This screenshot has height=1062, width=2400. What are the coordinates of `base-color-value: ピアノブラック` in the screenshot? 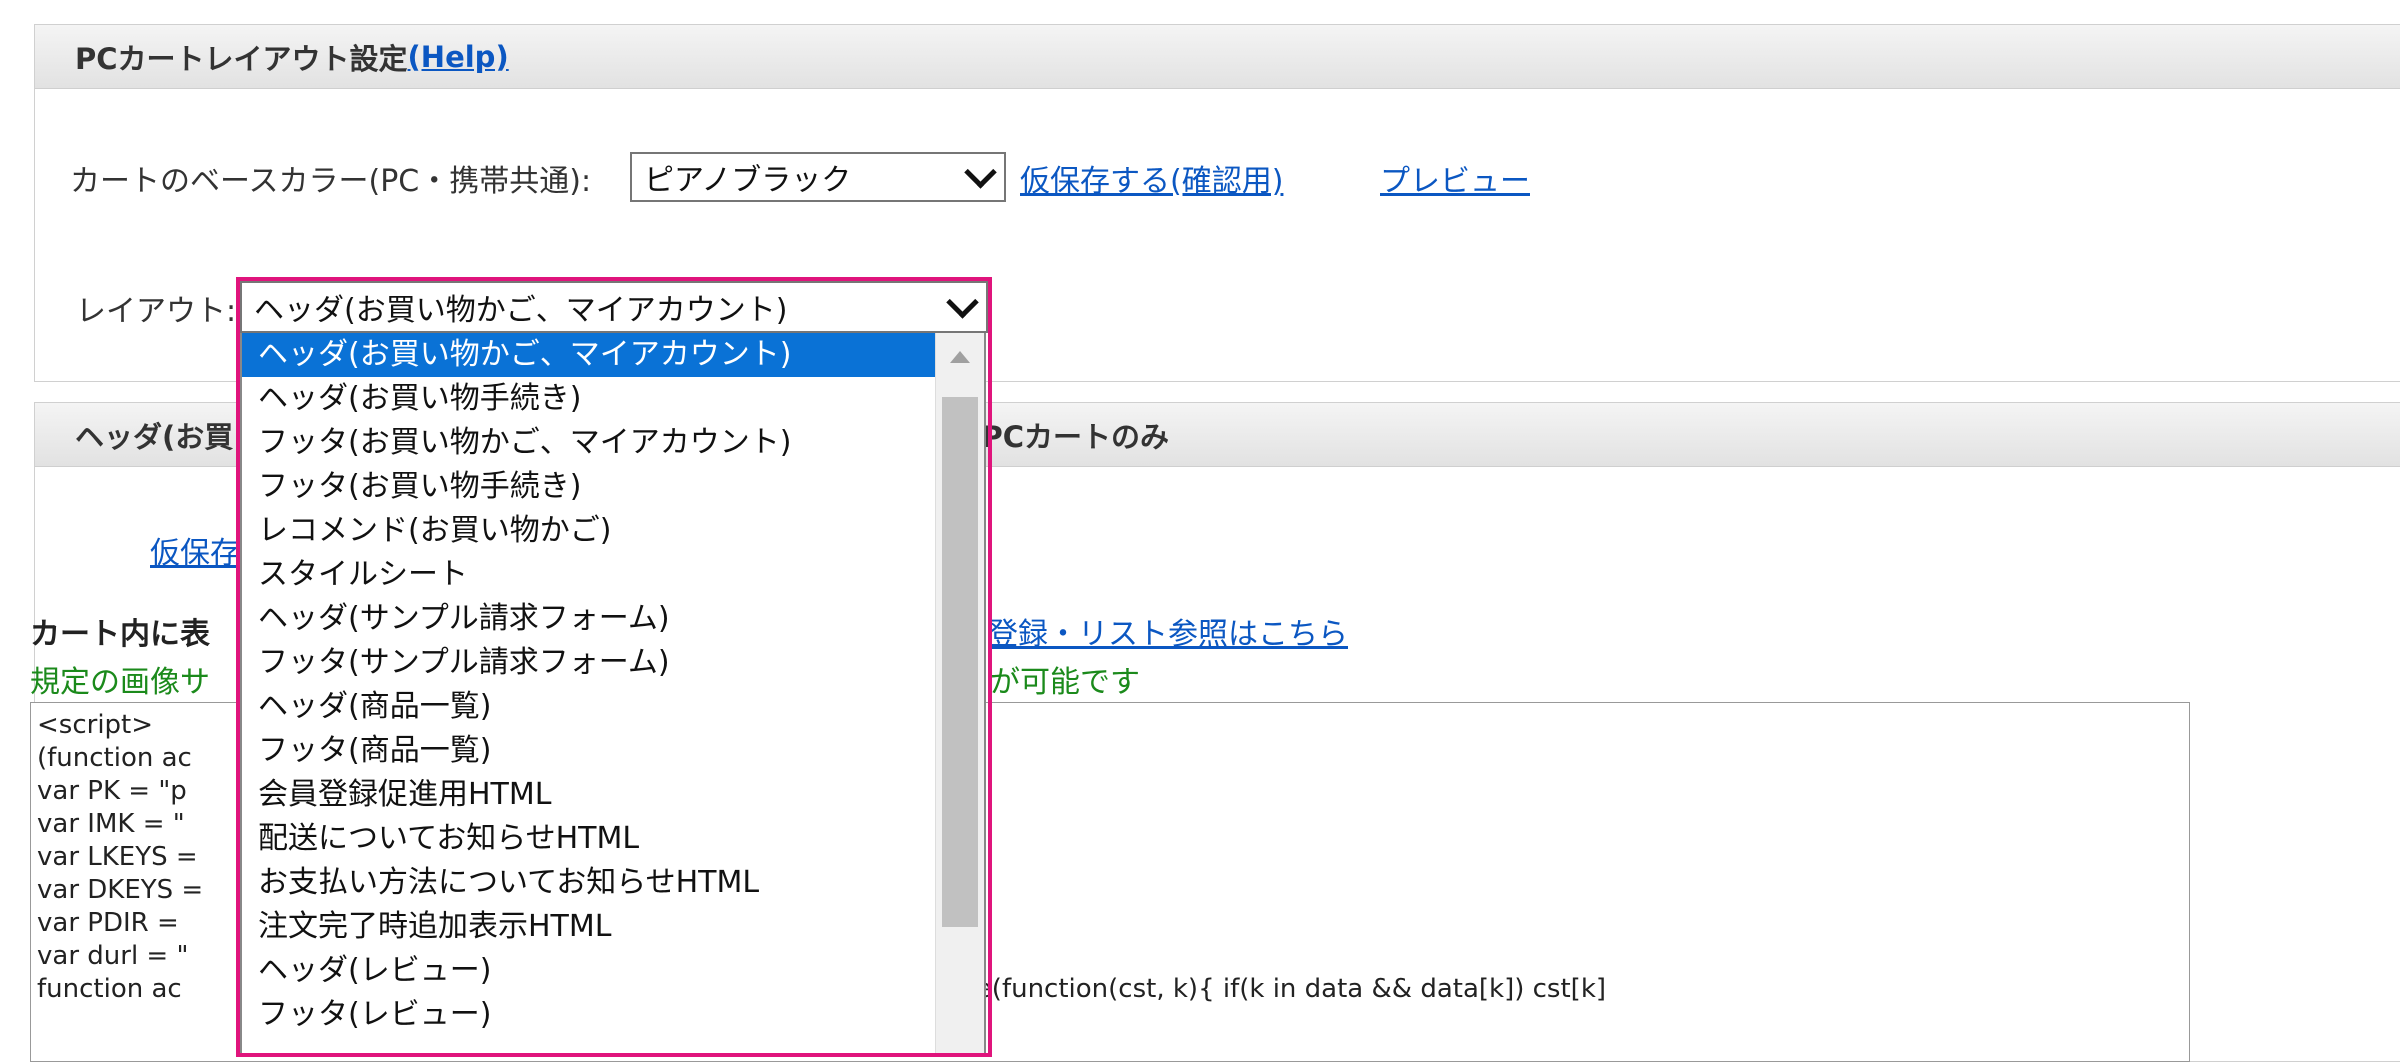 It's located at (748, 180).